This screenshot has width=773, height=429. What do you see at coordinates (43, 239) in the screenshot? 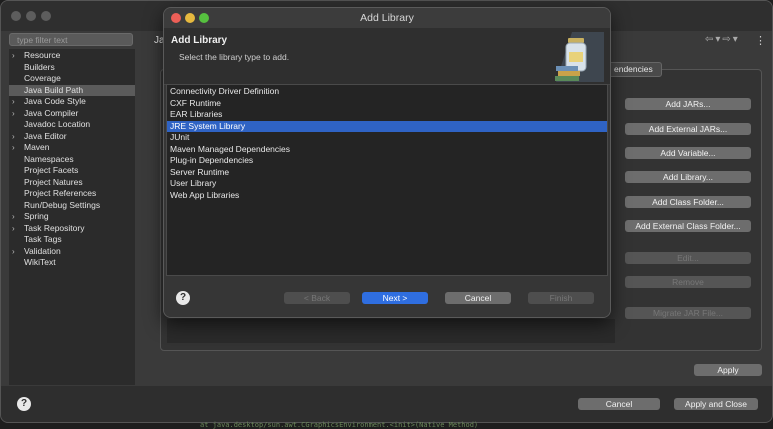
I see `tree-item-label: Task Tags` at bounding box center [43, 239].